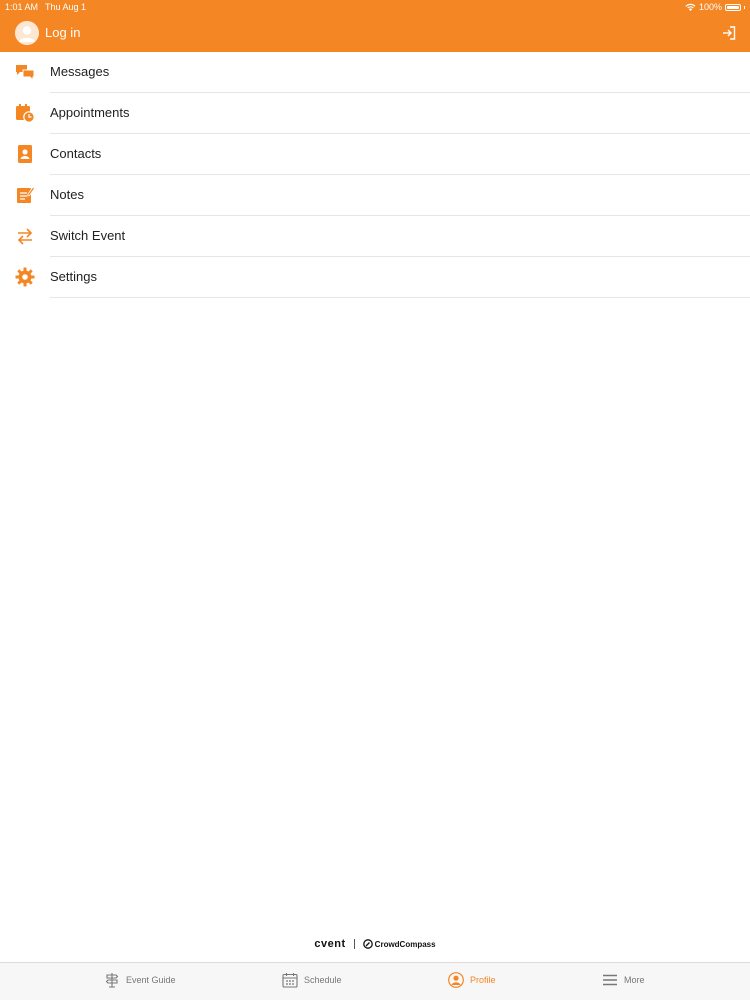  I want to click on calendar-clock-icon, so click(25, 113).